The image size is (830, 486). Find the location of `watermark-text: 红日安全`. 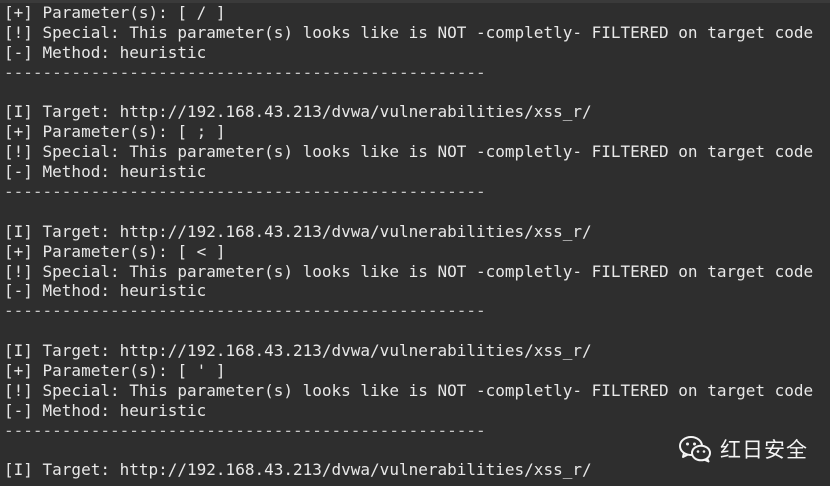

watermark-text: 红日安全 is located at coordinates (764, 450).